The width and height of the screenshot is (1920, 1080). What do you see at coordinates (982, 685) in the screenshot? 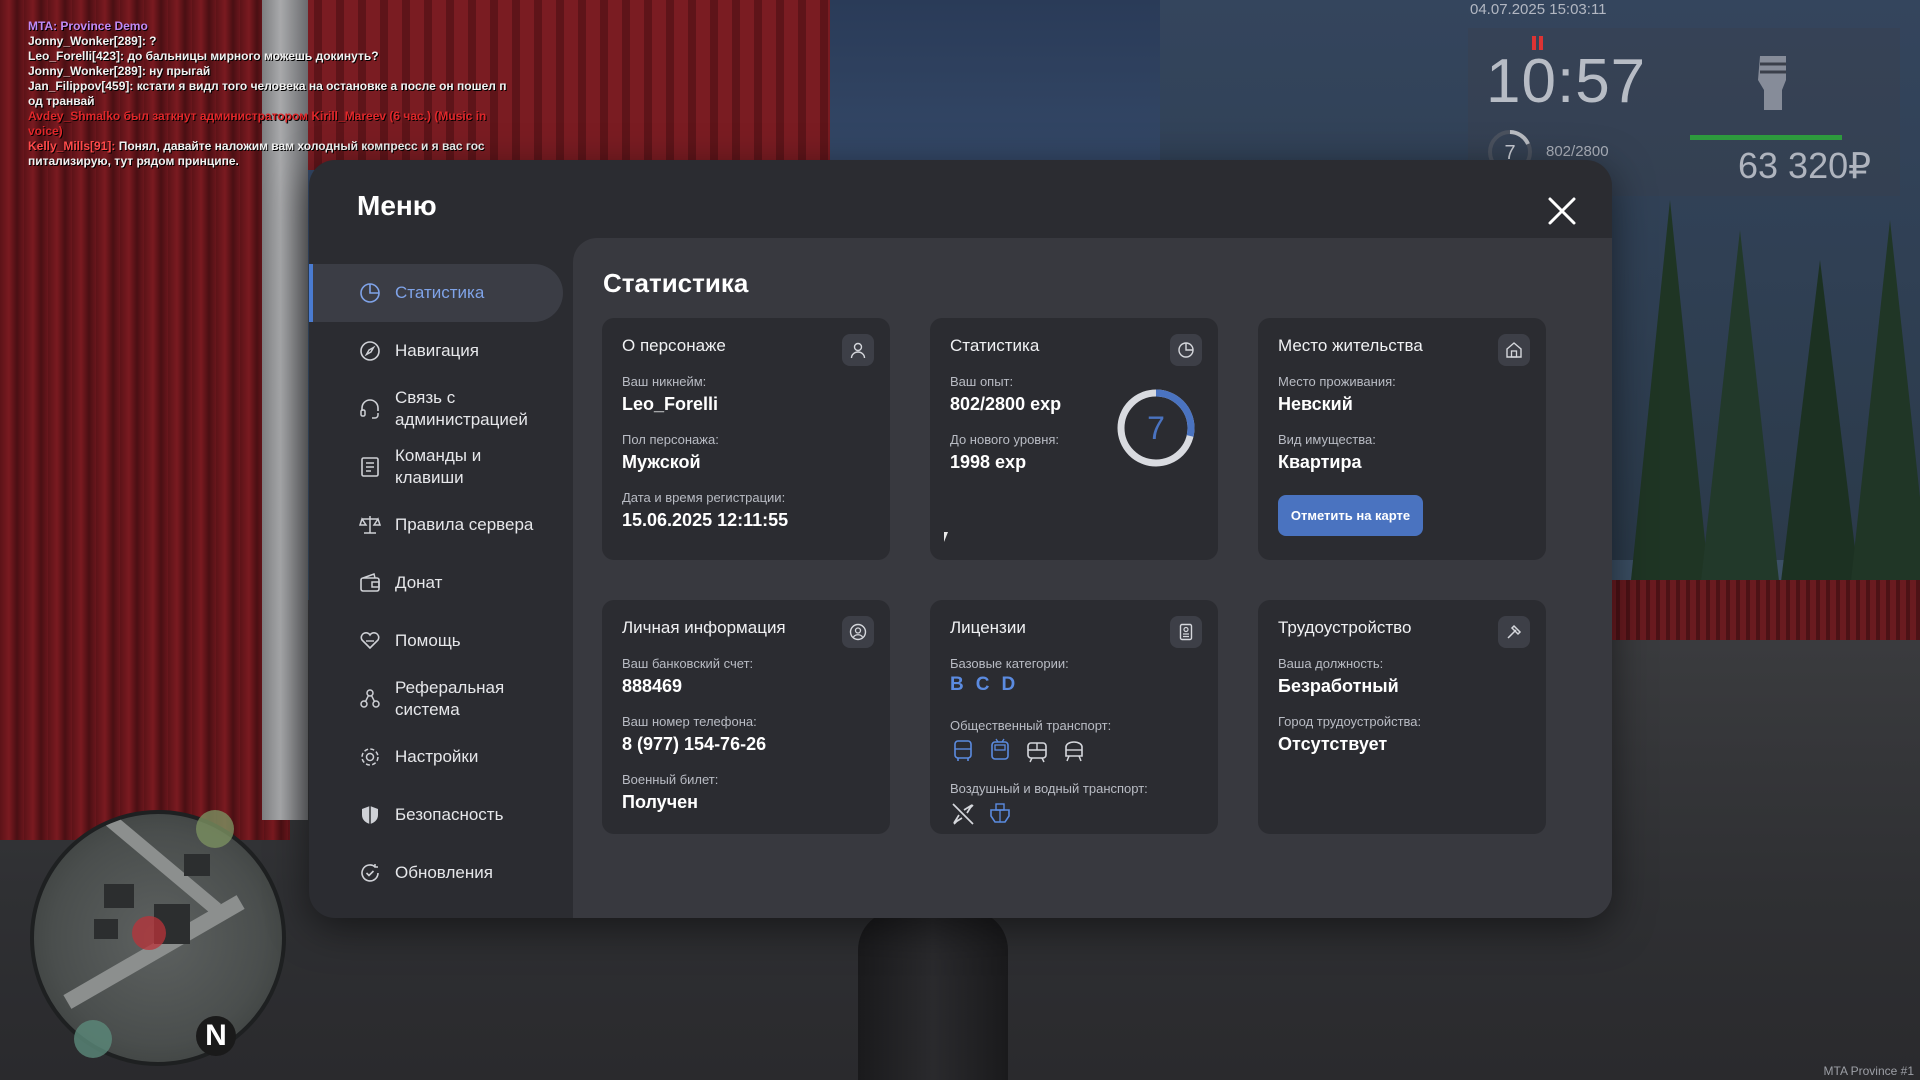
I see `license-categories: B C D` at bounding box center [982, 685].